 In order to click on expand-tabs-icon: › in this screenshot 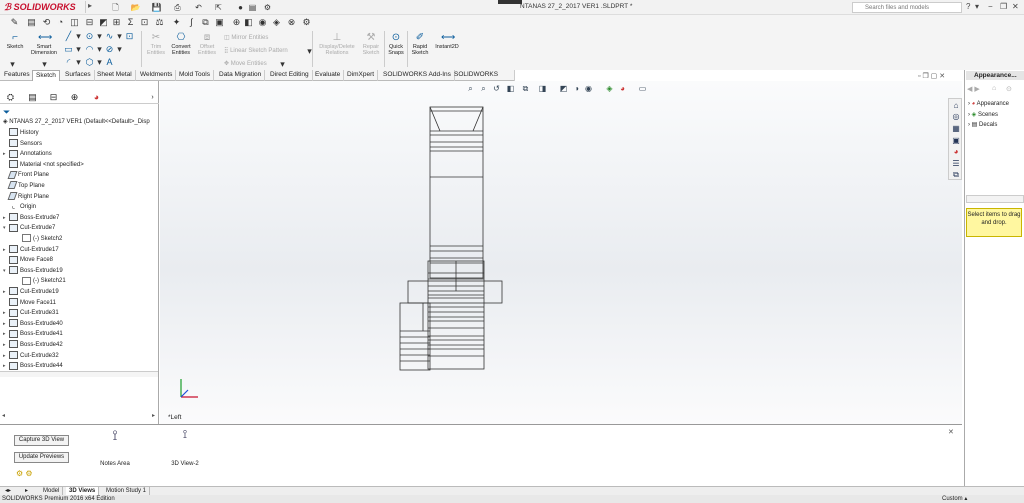, I will do `click(152, 97)`.